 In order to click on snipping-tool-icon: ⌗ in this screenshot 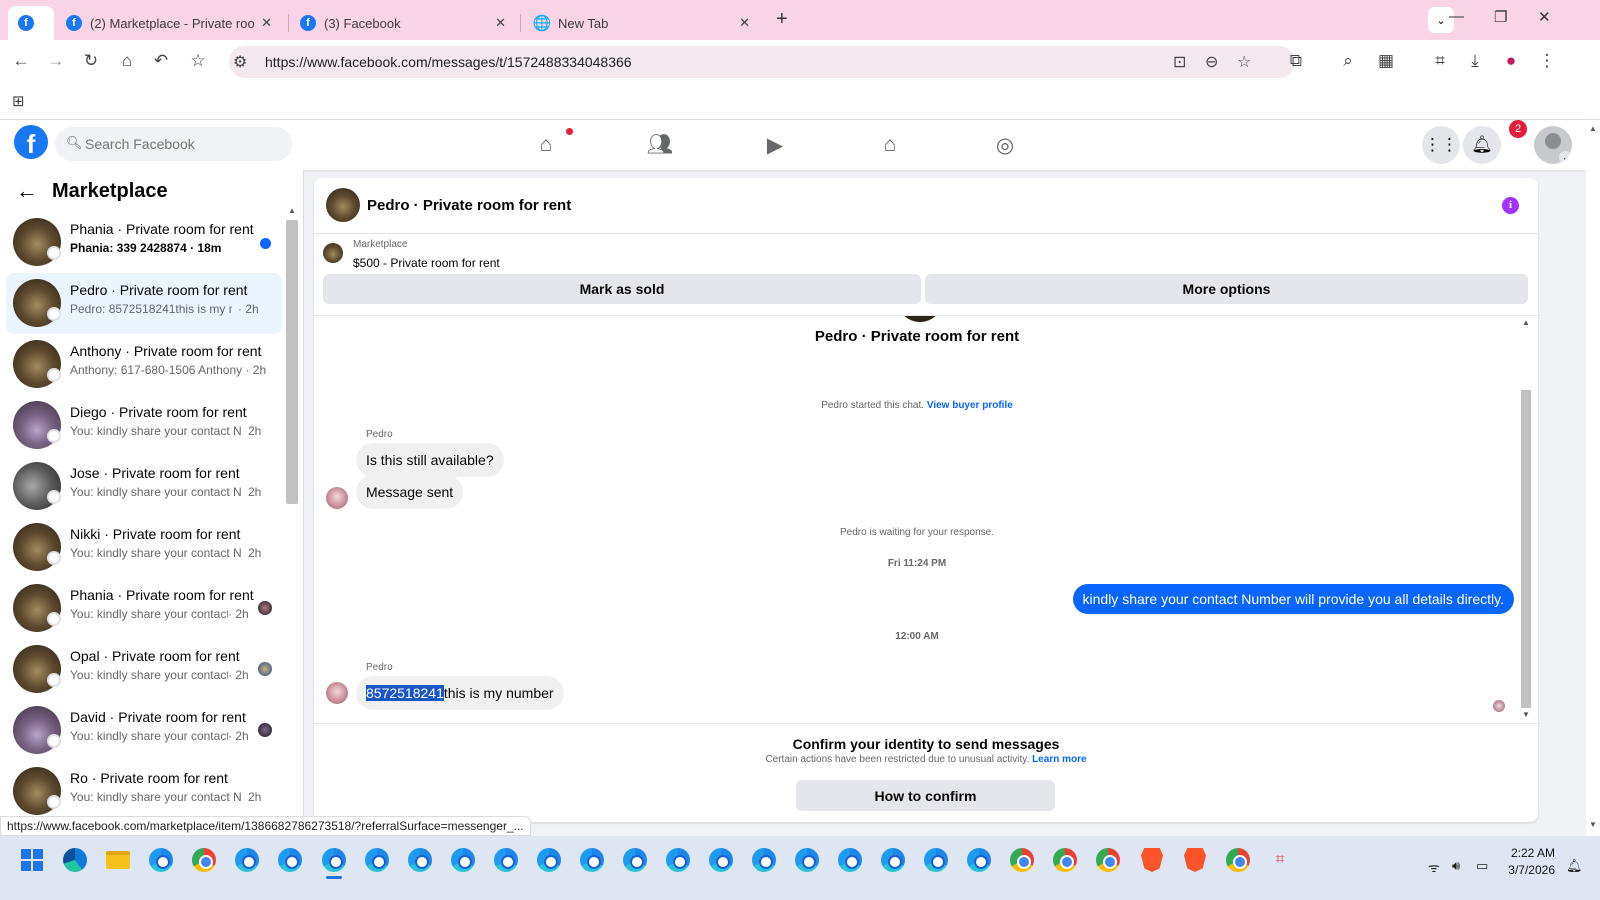, I will do `click(1280, 860)`.